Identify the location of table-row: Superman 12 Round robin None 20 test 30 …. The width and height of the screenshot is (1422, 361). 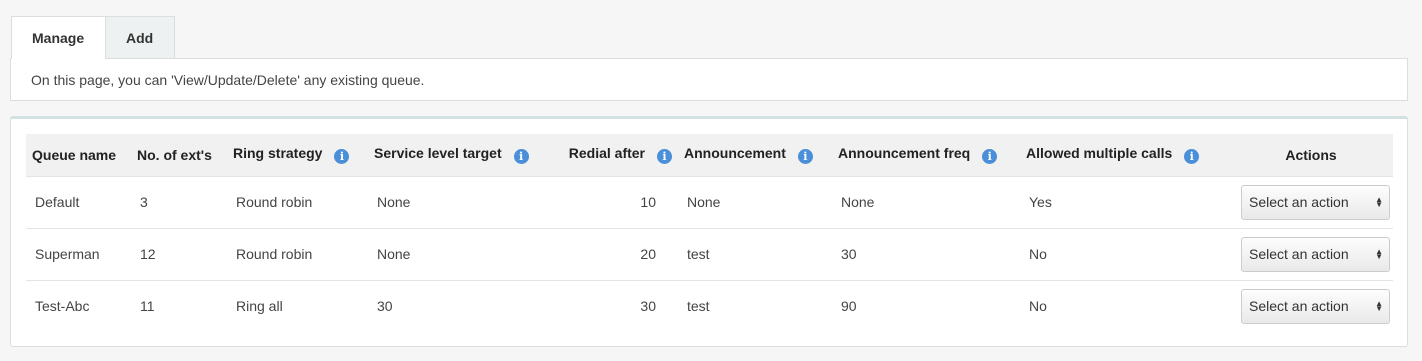
(709, 254).